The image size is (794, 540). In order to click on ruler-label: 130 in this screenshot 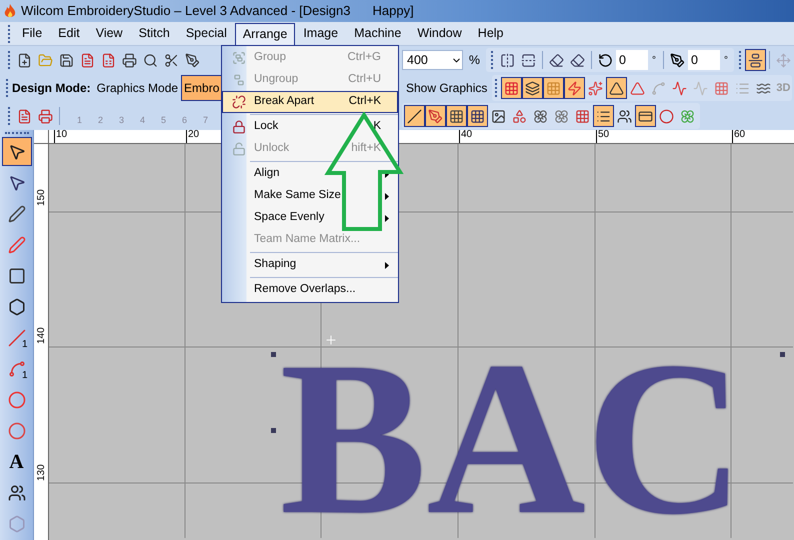, I will do `click(42, 473)`.